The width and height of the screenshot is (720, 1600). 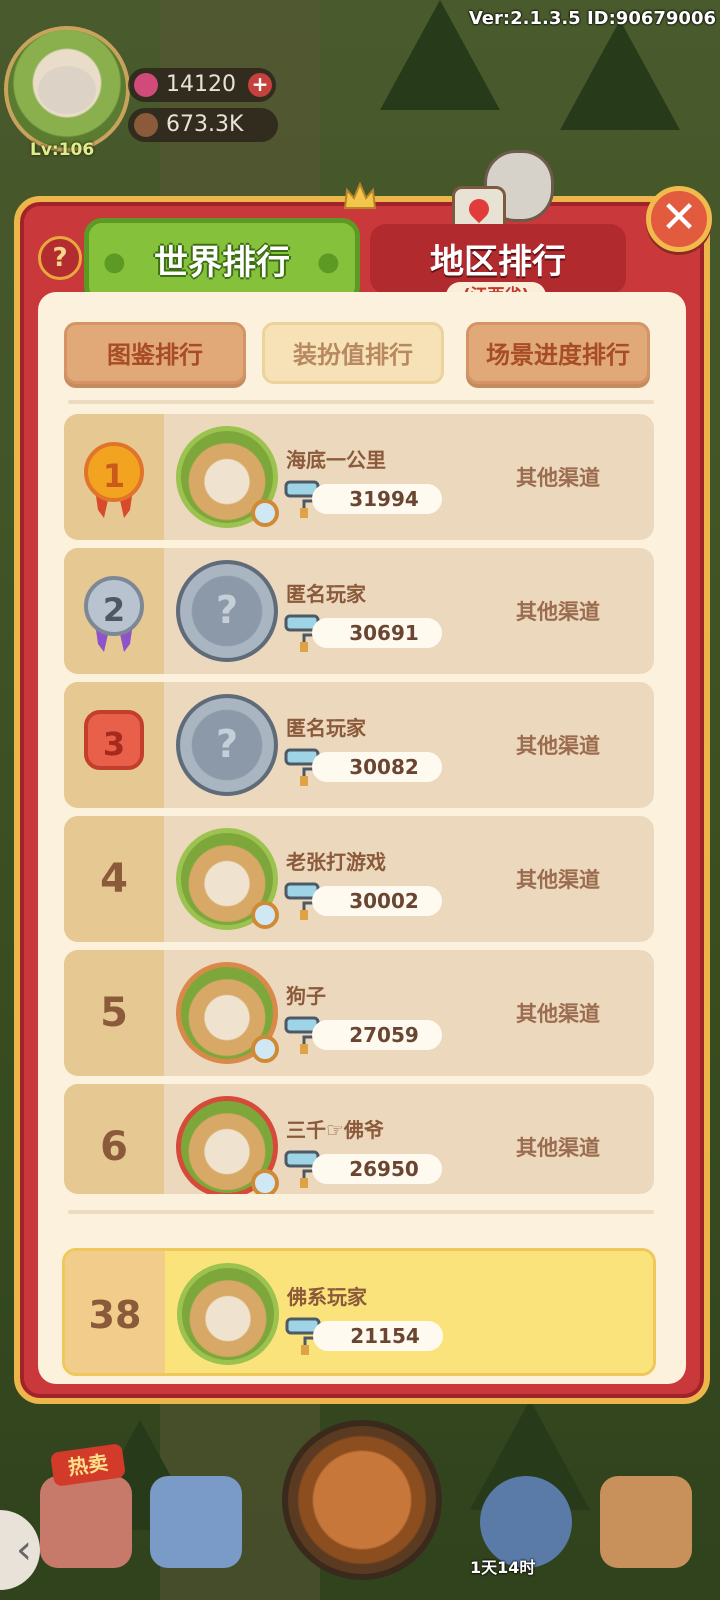 What do you see at coordinates (360, 195) in the screenshot?
I see `crown-icon` at bounding box center [360, 195].